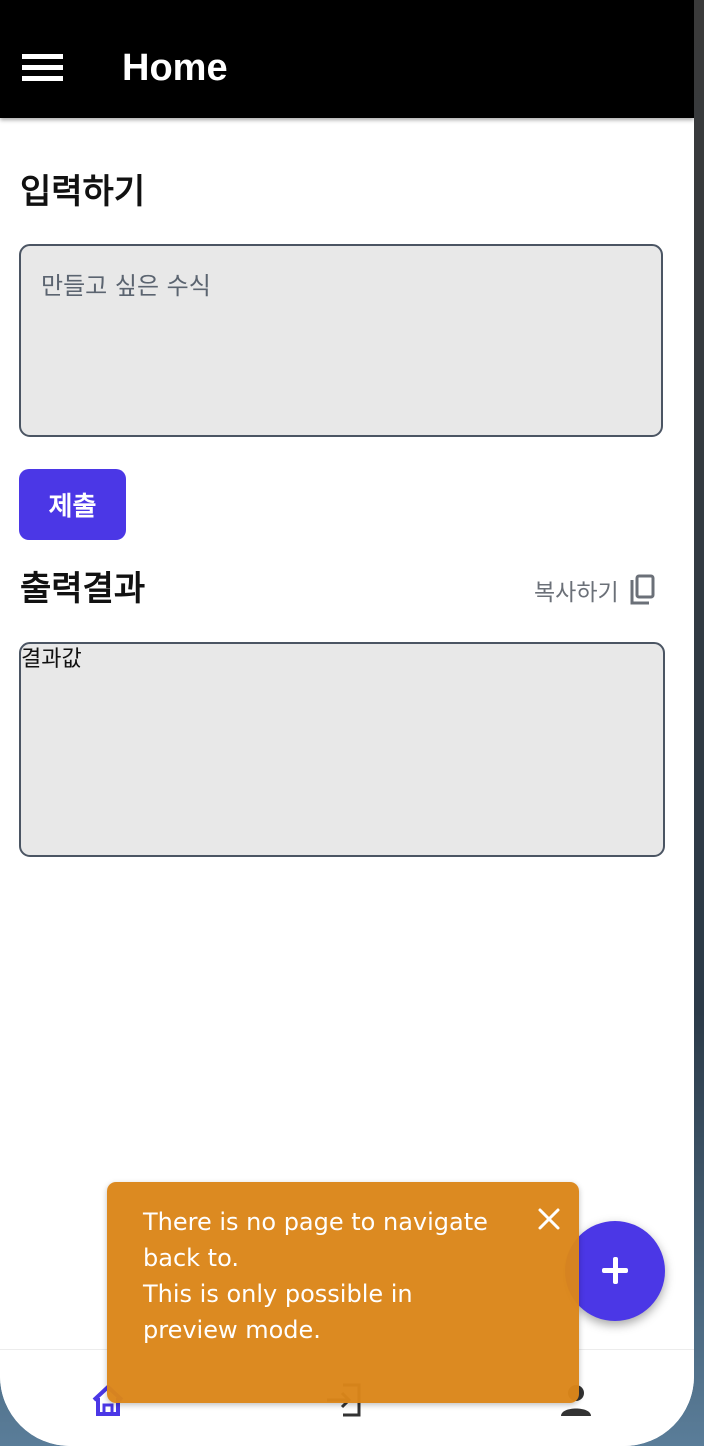 This screenshot has width=704, height=1446. I want to click on page-title: Home, so click(175, 68).